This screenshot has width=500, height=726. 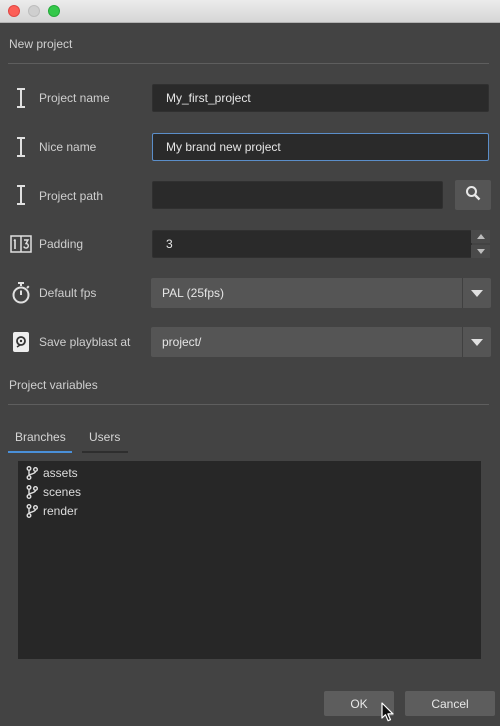 What do you see at coordinates (21, 244) in the screenshot?
I see `number-padding-icon` at bounding box center [21, 244].